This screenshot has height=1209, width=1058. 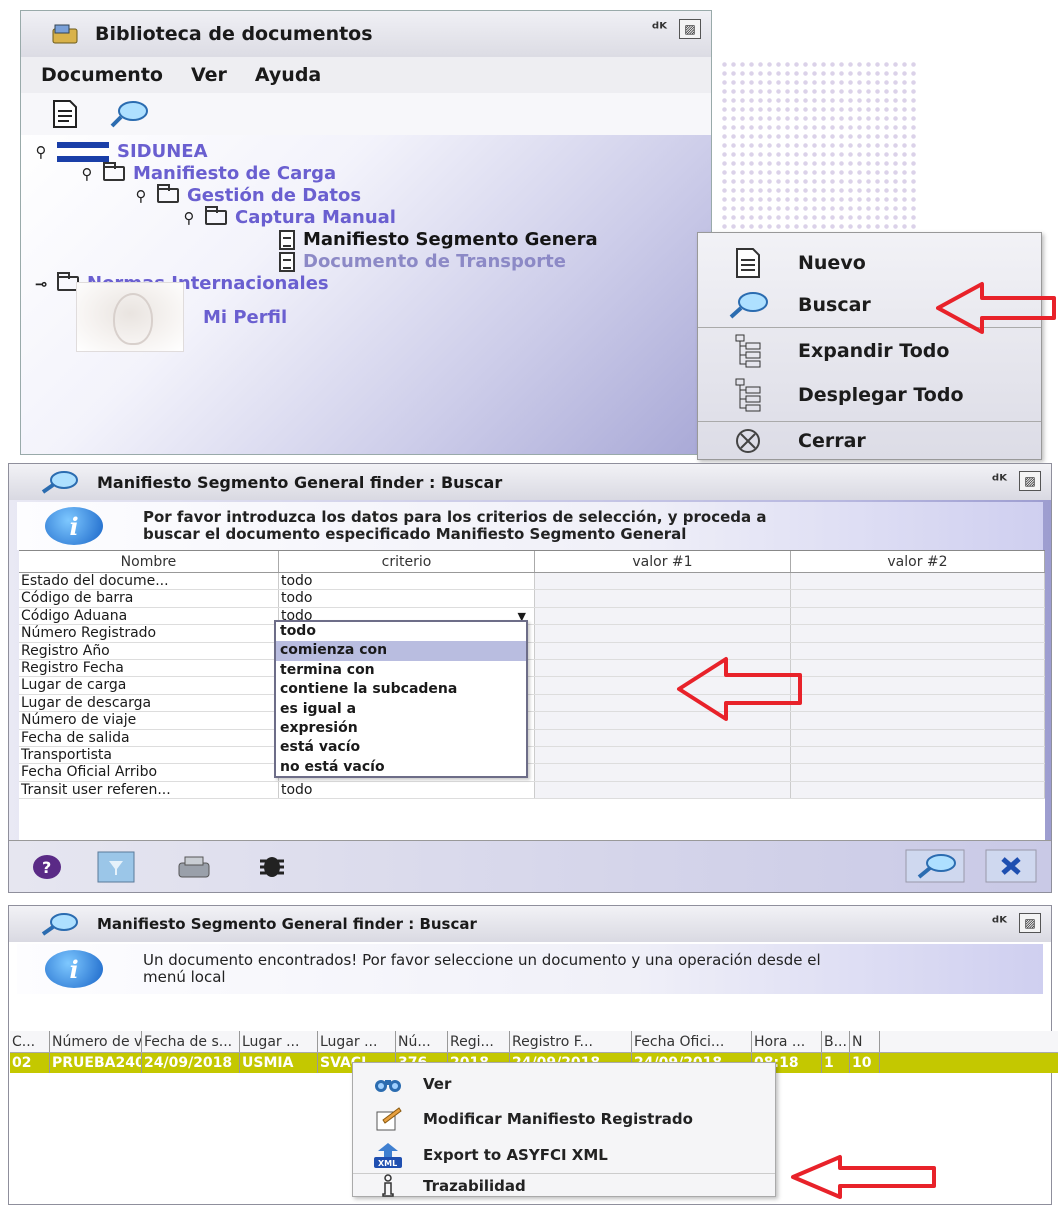 I want to click on search-button, so click(x=935, y=866).